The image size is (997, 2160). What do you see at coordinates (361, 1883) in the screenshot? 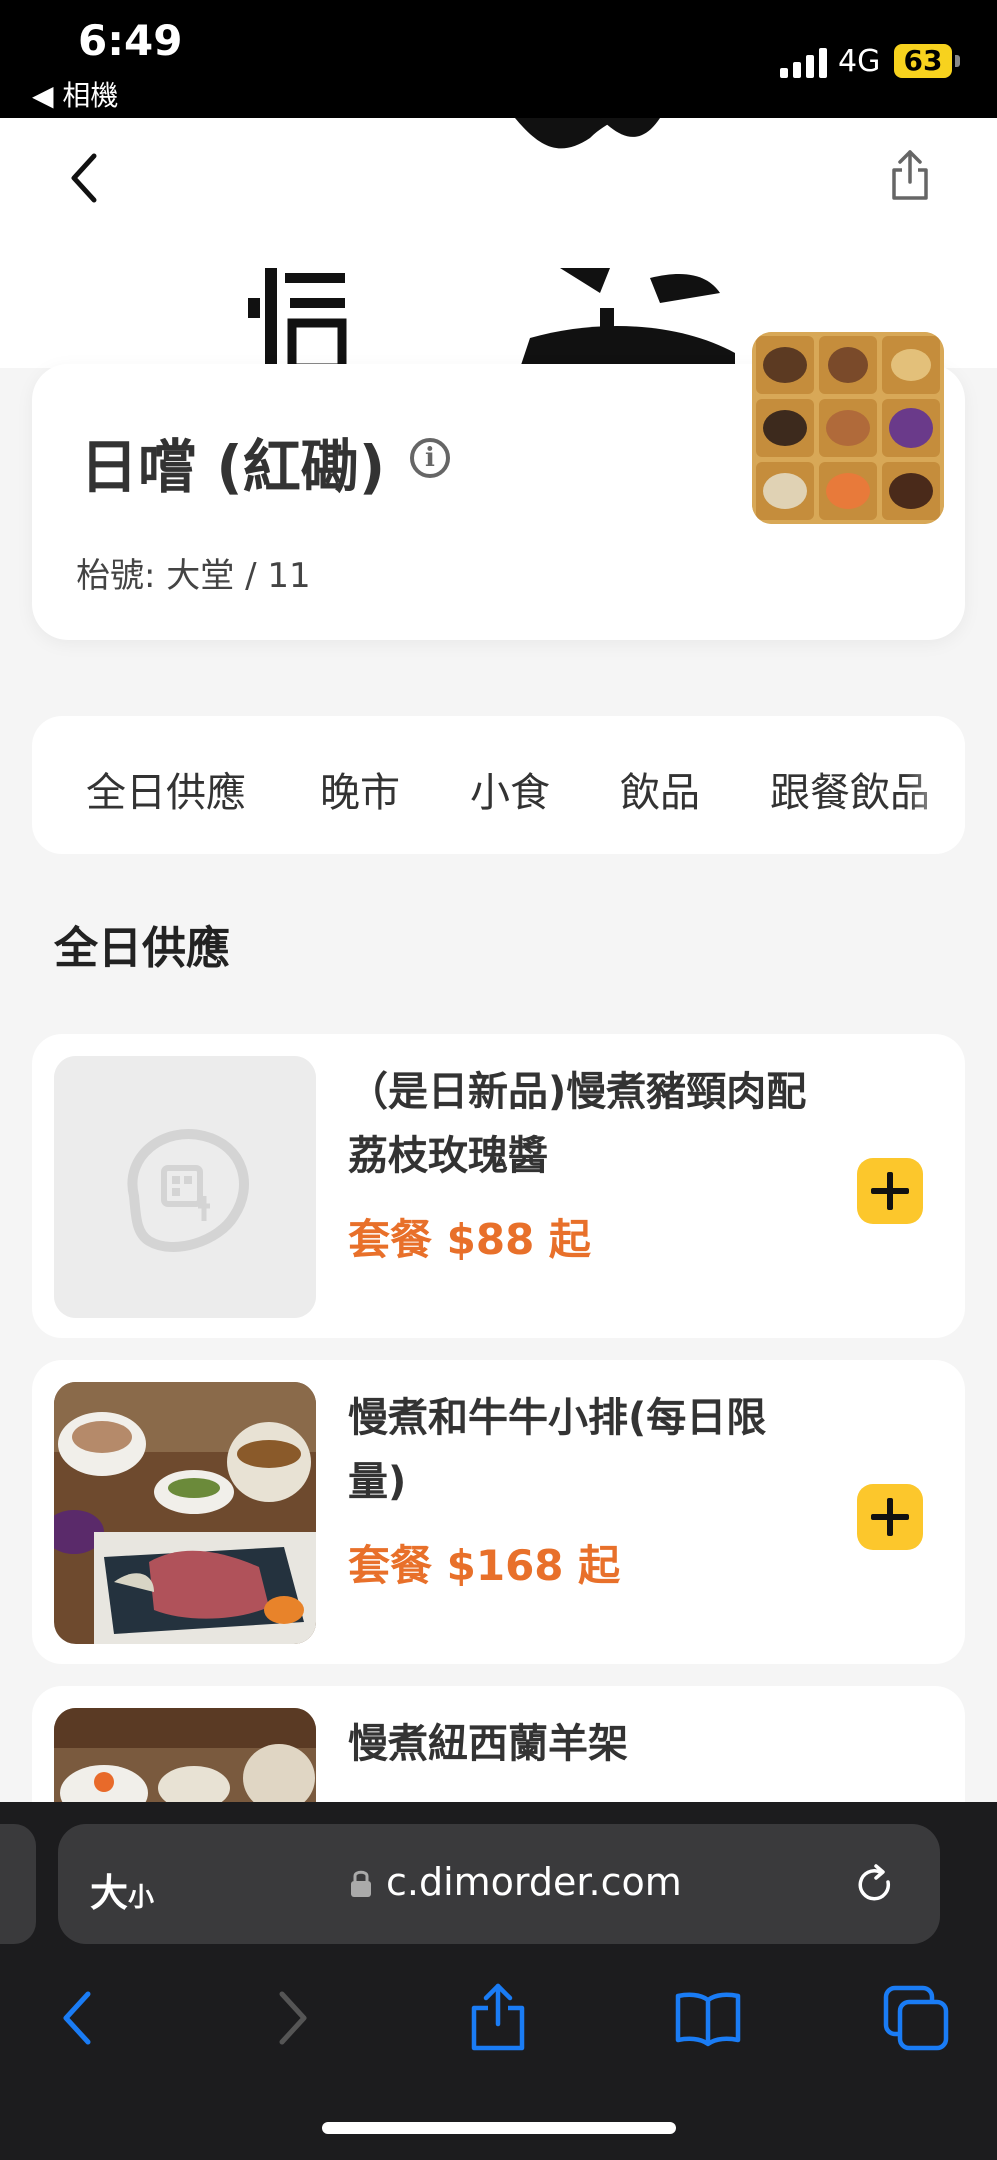
I see `lock-icon` at bounding box center [361, 1883].